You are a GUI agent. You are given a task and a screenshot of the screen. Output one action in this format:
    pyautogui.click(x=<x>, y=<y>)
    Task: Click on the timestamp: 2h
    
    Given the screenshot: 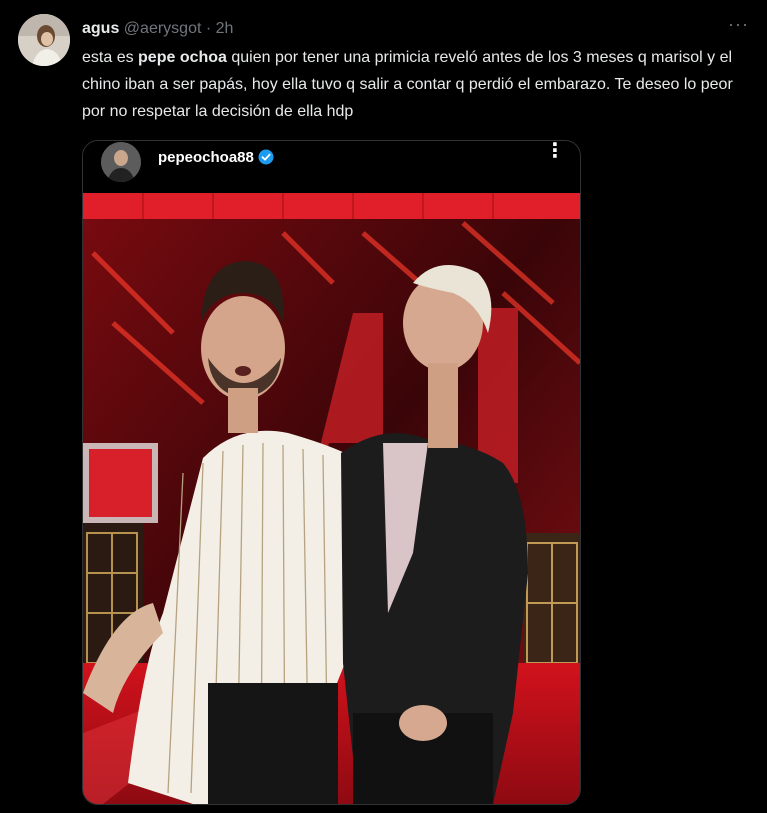 What is the action you would take?
    pyautogui.click(x=225, y=28)
    